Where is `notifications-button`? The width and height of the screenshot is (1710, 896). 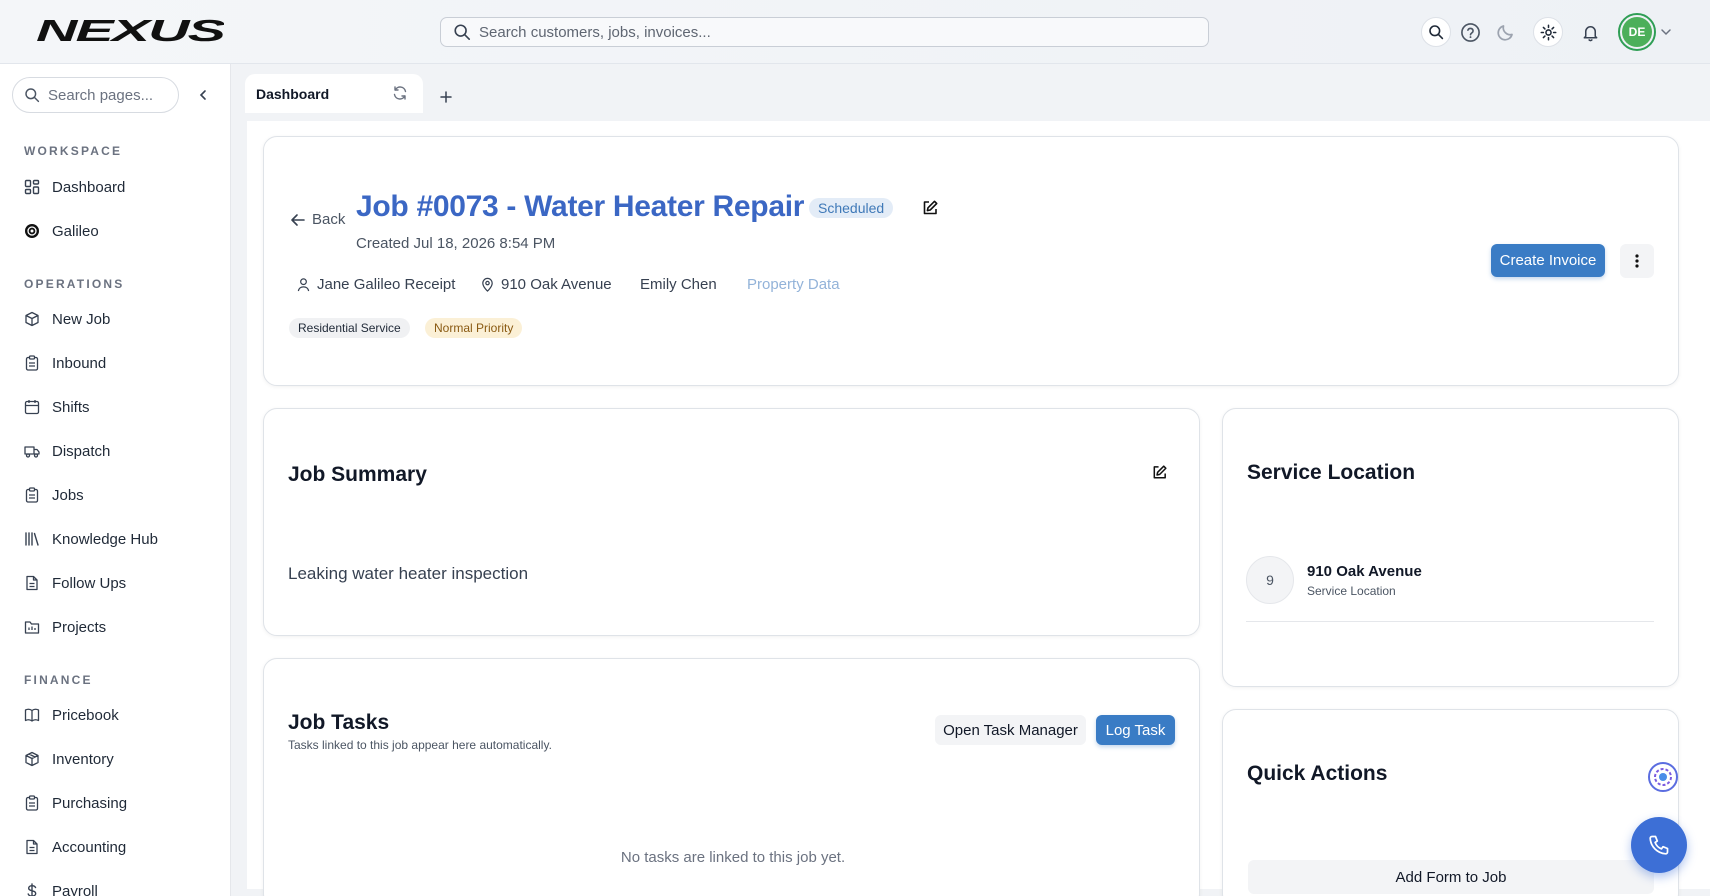
notifications-button is located at coordinates (1590, 32).